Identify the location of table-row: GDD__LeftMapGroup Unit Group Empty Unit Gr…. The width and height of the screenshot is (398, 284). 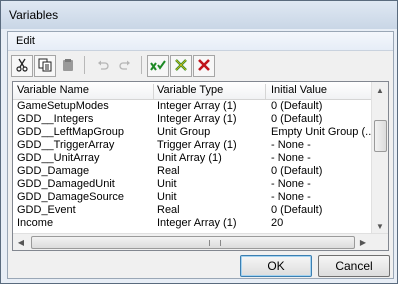
(192, 132).